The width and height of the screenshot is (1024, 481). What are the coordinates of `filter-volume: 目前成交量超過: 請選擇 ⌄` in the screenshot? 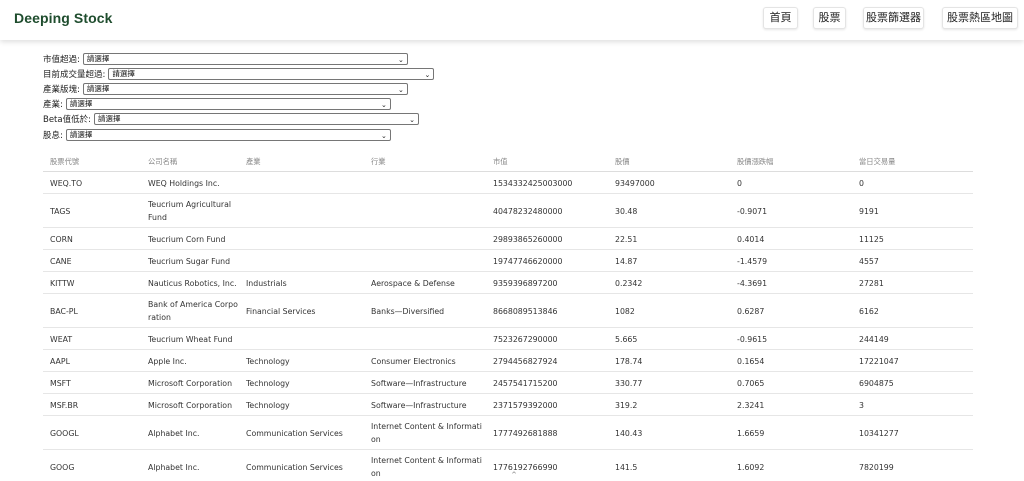 It's located at (239, 73).